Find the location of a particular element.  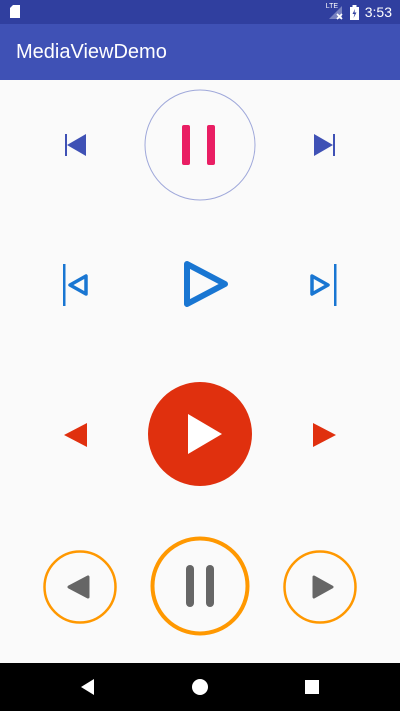

status-icons: LTE 3:53 is located at coordinates (359, 12).